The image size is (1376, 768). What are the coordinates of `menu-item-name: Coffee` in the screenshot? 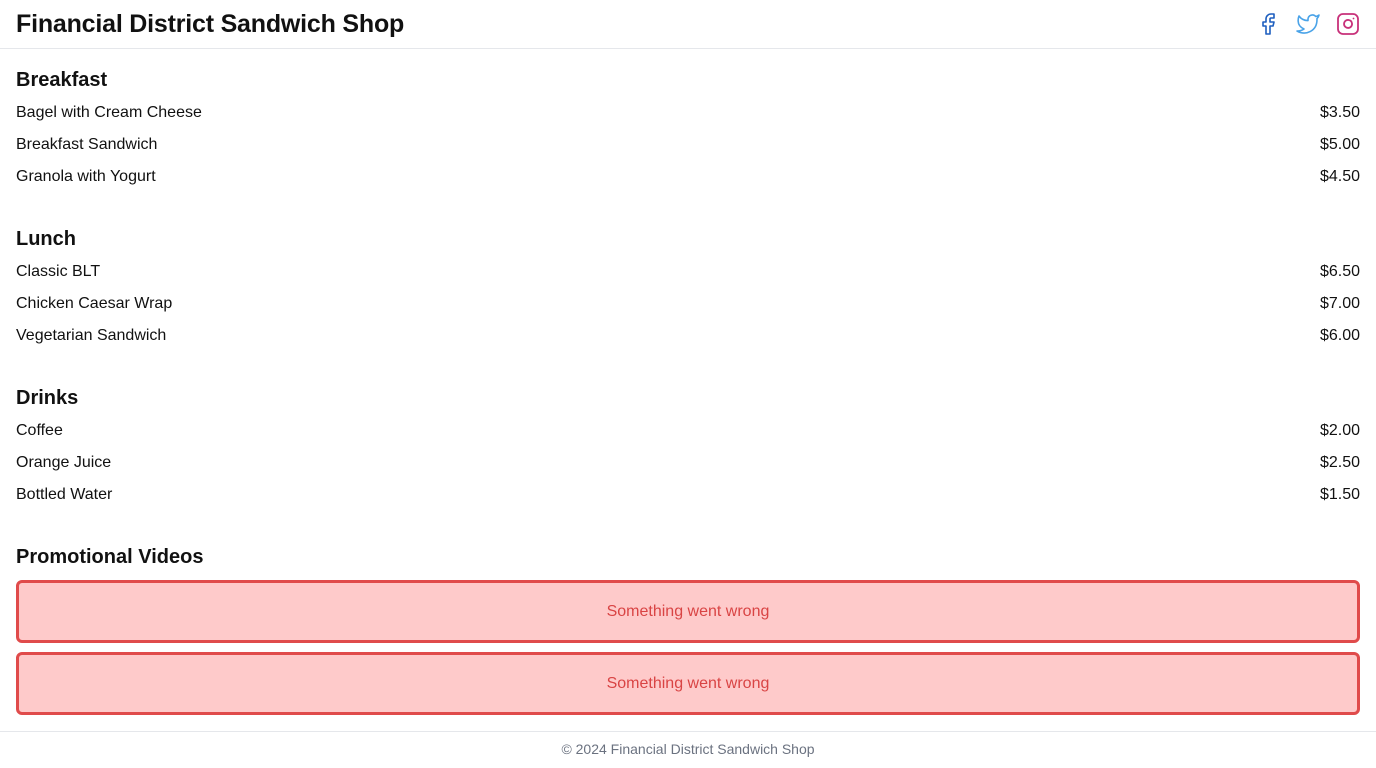 It's located at (39, 430).